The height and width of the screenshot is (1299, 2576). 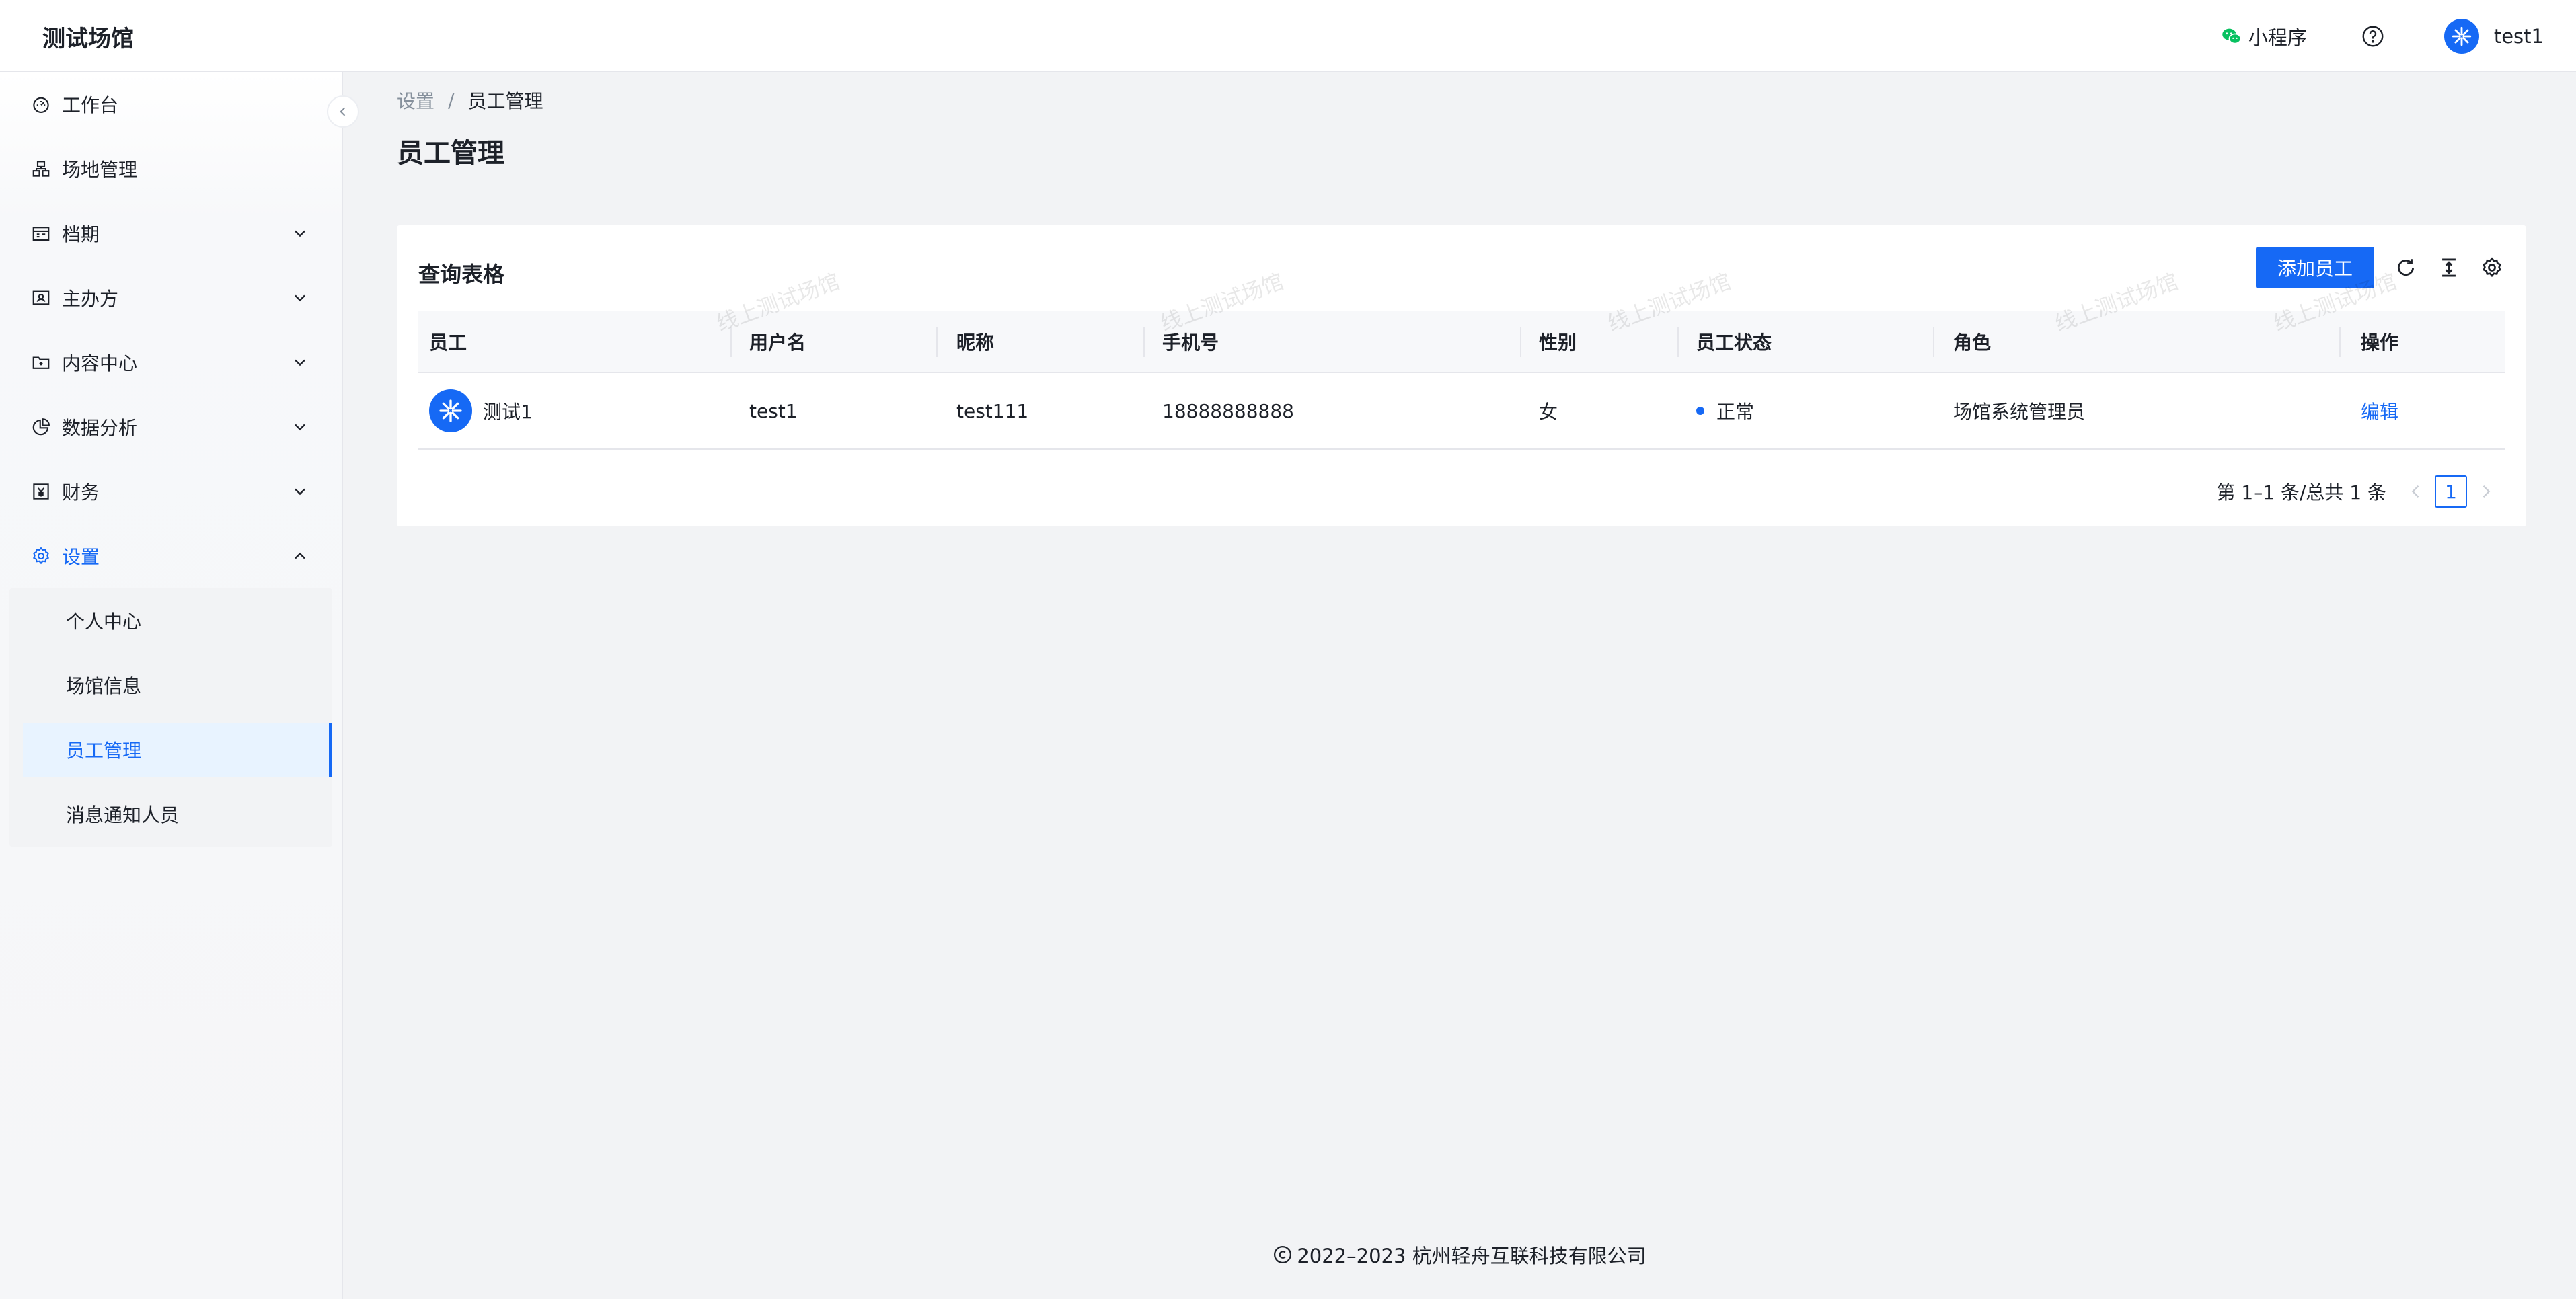 What do you see at coordinates (88, 36) in the screenshot?
I see `app-title: 测试场馆` at bounding box center [88, 36].